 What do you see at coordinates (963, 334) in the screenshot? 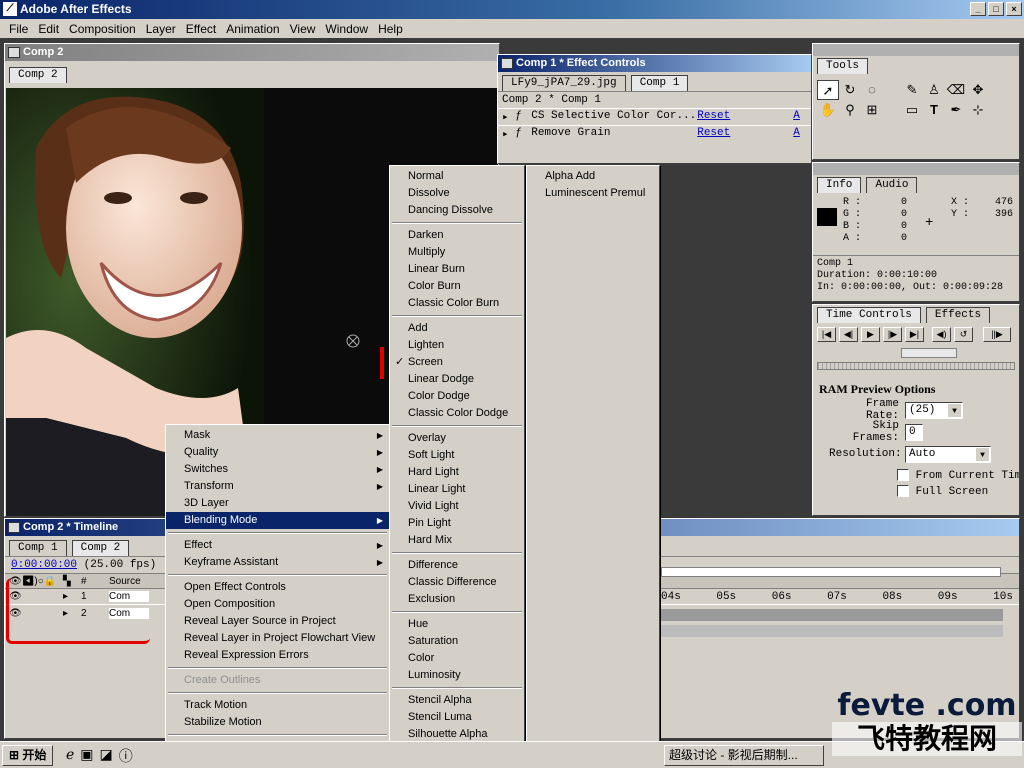
I see `loop-button: ↺` at bounding box center [963, 334].